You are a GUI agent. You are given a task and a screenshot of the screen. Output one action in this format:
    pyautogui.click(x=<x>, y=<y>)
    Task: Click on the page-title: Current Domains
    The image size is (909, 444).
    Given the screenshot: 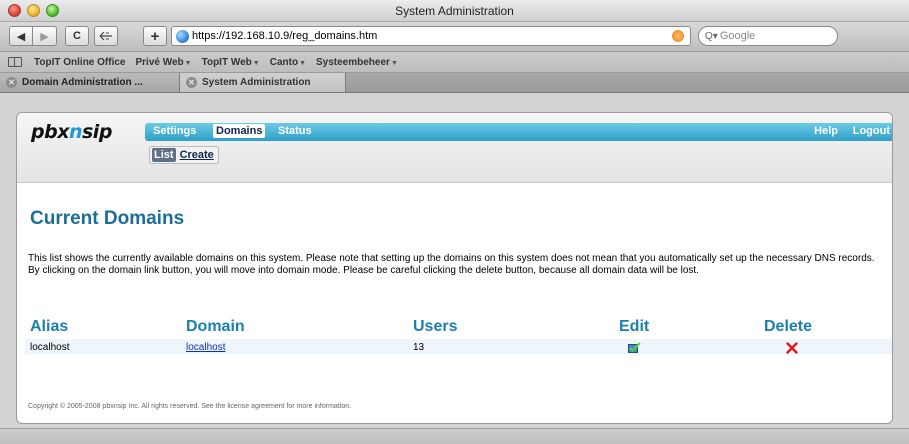 What is the action you would take?
    pyautogui.click(x=107, y=218)
    